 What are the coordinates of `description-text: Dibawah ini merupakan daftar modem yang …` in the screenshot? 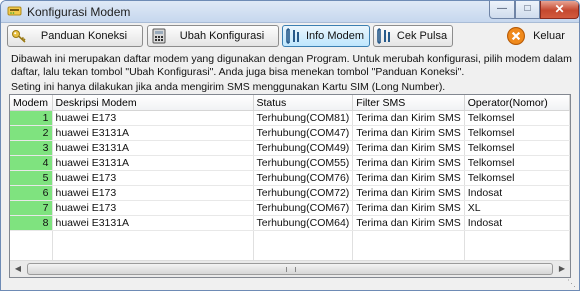 It's located at (291, 65).